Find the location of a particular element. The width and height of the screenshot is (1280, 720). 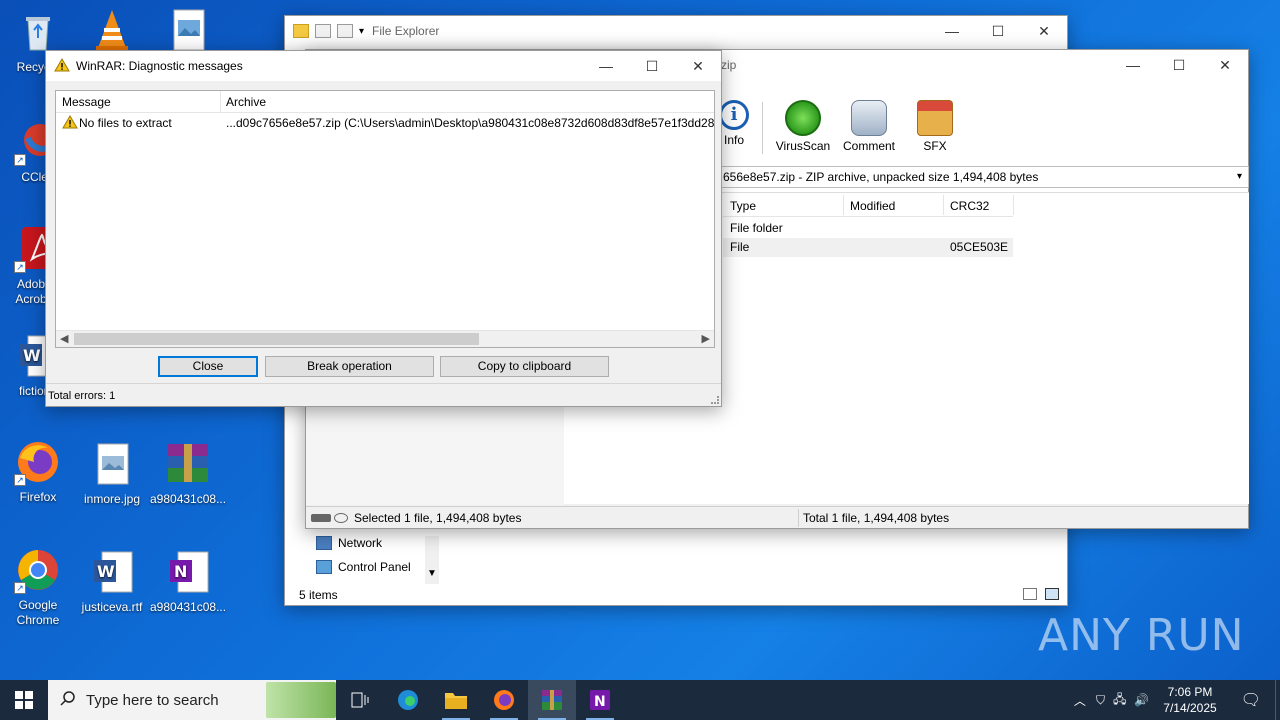

taskbar-edge is located at coordinates (408, 700).